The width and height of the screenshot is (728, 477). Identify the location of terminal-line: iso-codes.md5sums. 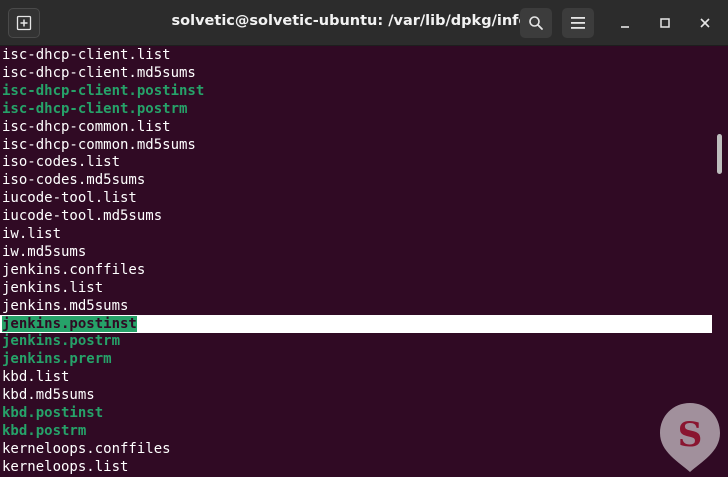
(74, 180).